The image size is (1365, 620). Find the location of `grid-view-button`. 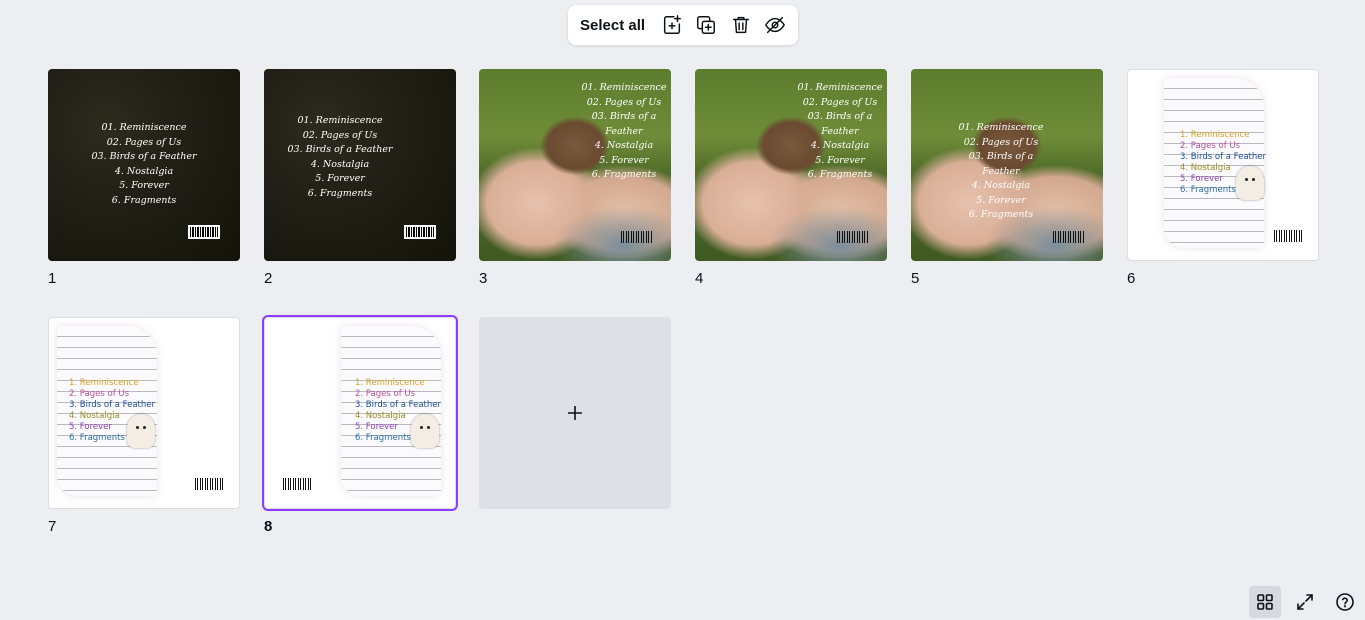

grid-view-button is located at coordinates (1265, 602).